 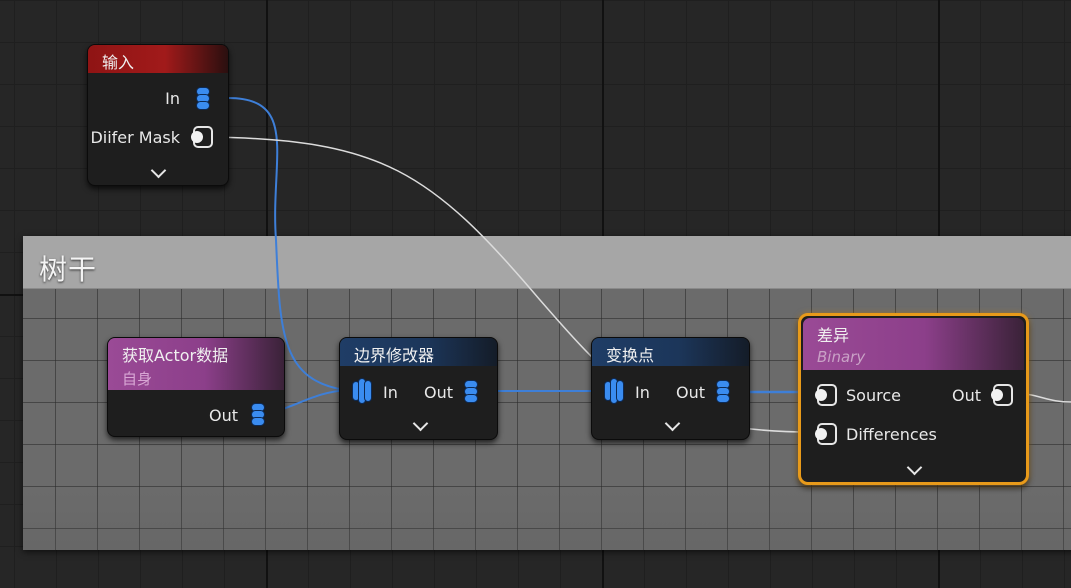 I want to click on node-transform-points: 变换点 In Out, so click(x=670, y=388).